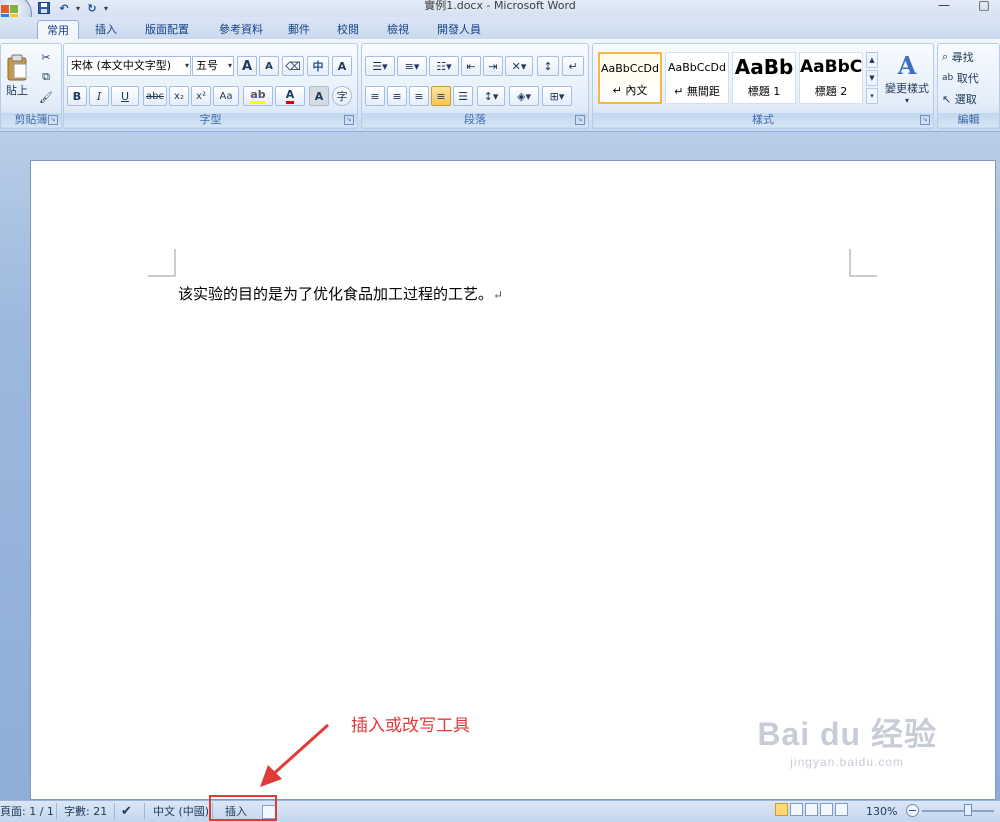  I want to click on shrink-font-button: A, so click(269, 66).